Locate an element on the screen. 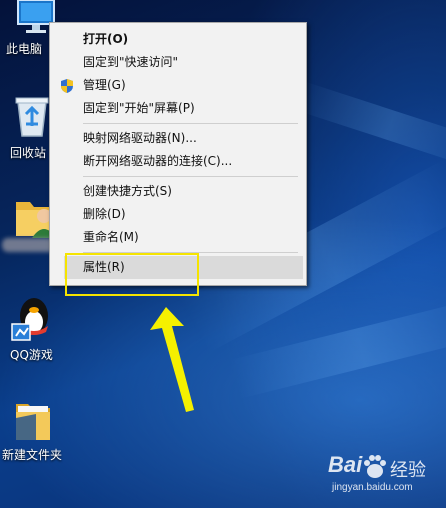  menu-item-pin-start: 固定到"开始"屏幕(P) is located at coordinates (178, 108).